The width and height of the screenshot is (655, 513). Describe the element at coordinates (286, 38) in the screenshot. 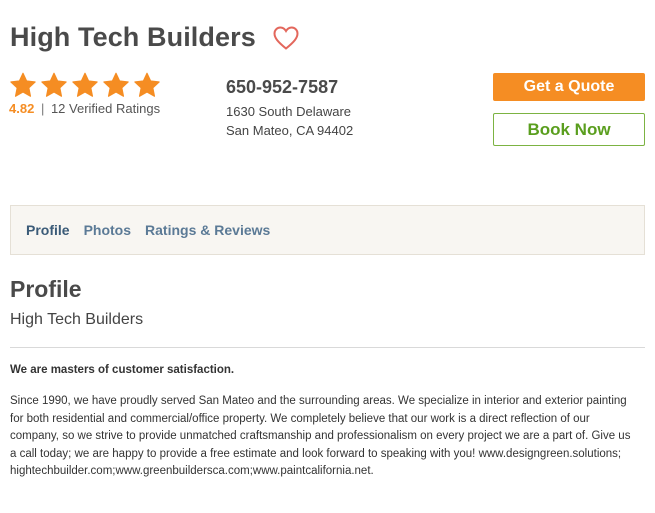

I see `heart-icon` at that location.